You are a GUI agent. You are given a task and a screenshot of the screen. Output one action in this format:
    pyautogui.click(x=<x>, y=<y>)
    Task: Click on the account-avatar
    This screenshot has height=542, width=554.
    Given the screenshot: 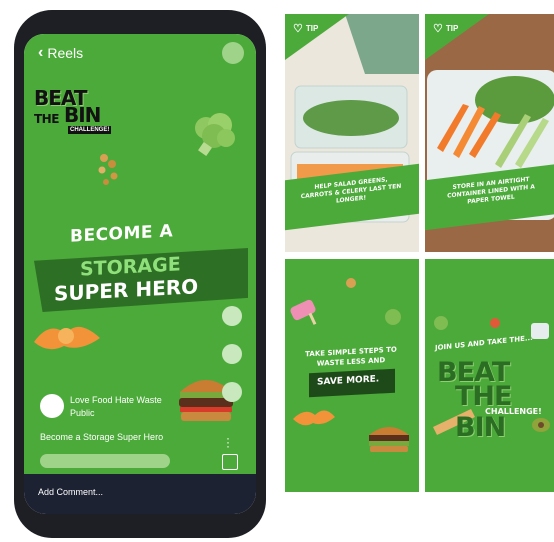 What is the action you would take?
    pyautogui.click(x=52, y=406)
    